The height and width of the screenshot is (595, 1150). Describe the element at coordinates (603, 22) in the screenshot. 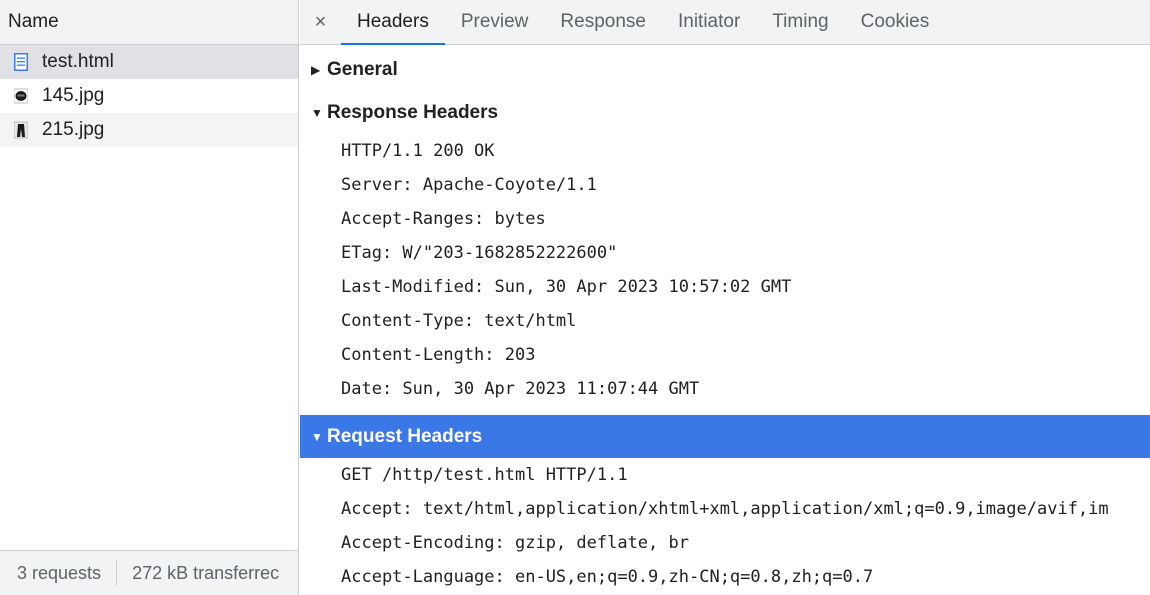

I see `tab-response: Response` at that location.